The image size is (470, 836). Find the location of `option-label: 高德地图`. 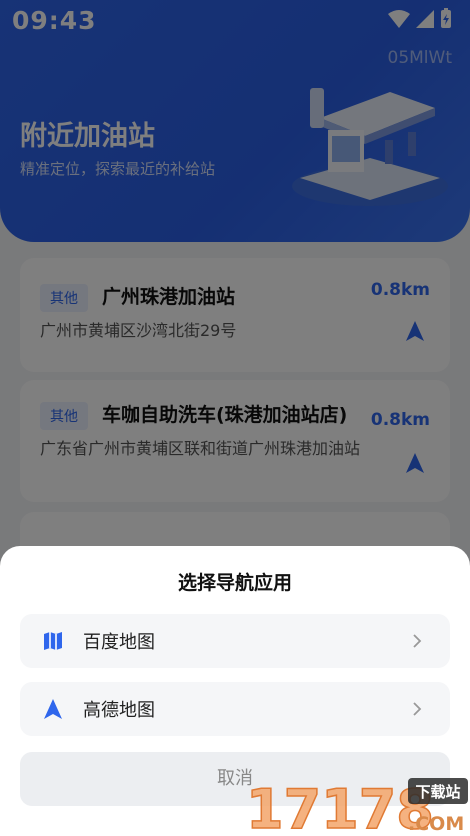

option-label: 高德地图 is located at coordinates (119, 710).